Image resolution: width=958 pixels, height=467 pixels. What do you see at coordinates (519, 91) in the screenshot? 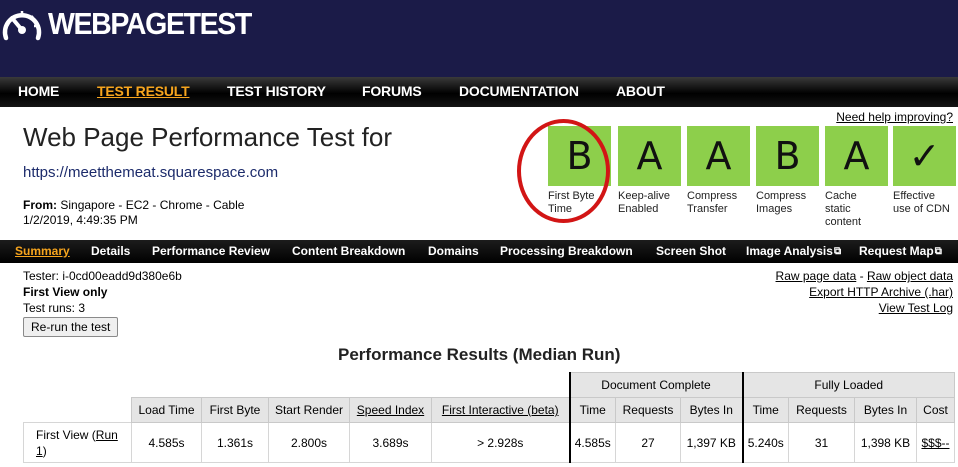
I see `nav-documentation: DOCUMENTATION` at bounding box center [519, 91].